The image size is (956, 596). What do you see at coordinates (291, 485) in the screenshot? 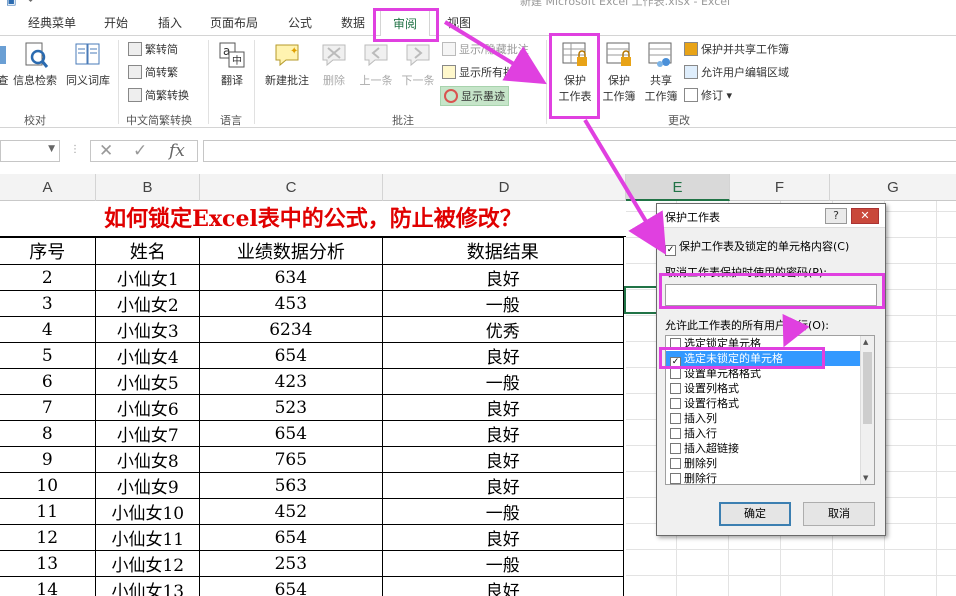
I see `table-cell: 563` at bounding box center [291, 485].